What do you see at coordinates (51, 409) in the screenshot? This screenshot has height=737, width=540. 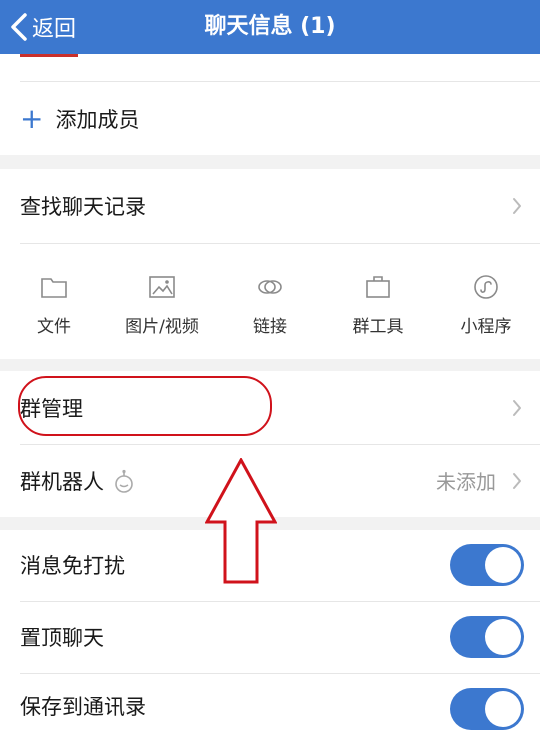 I see `group-manage-label: 群管理` at bounding box center [51, 409].